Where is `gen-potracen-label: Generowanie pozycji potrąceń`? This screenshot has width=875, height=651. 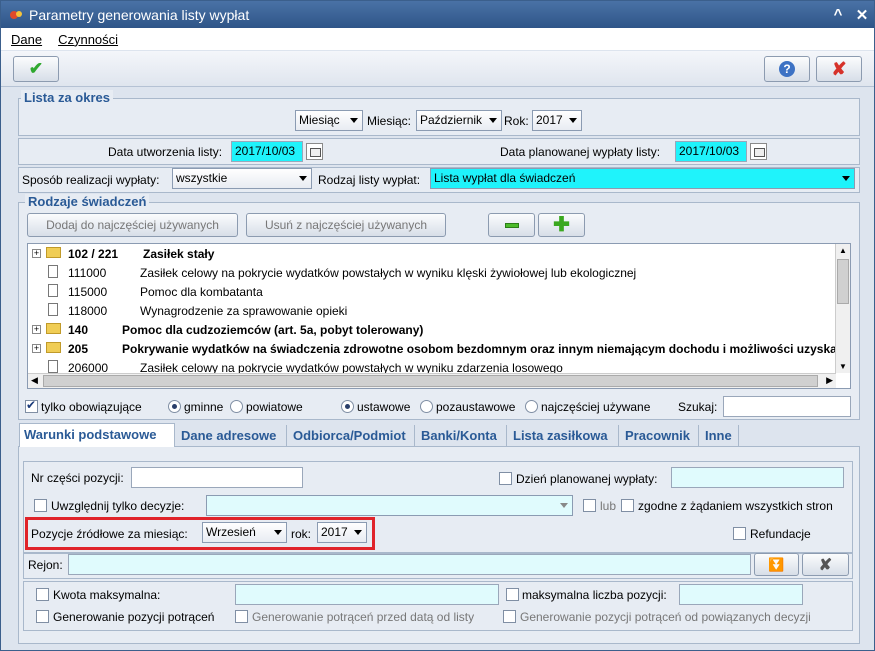
gen-potracen-label: Generowanie pozycji potrąceń is located at coordinates (134, 617).